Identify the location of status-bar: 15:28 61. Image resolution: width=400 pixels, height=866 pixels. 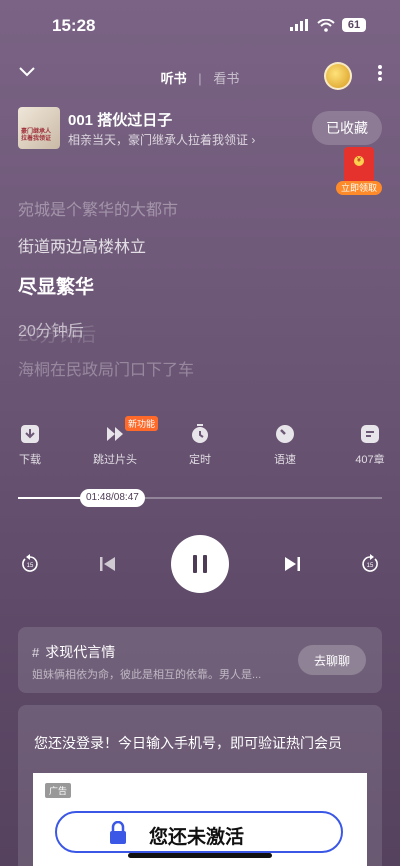
(200, 26).